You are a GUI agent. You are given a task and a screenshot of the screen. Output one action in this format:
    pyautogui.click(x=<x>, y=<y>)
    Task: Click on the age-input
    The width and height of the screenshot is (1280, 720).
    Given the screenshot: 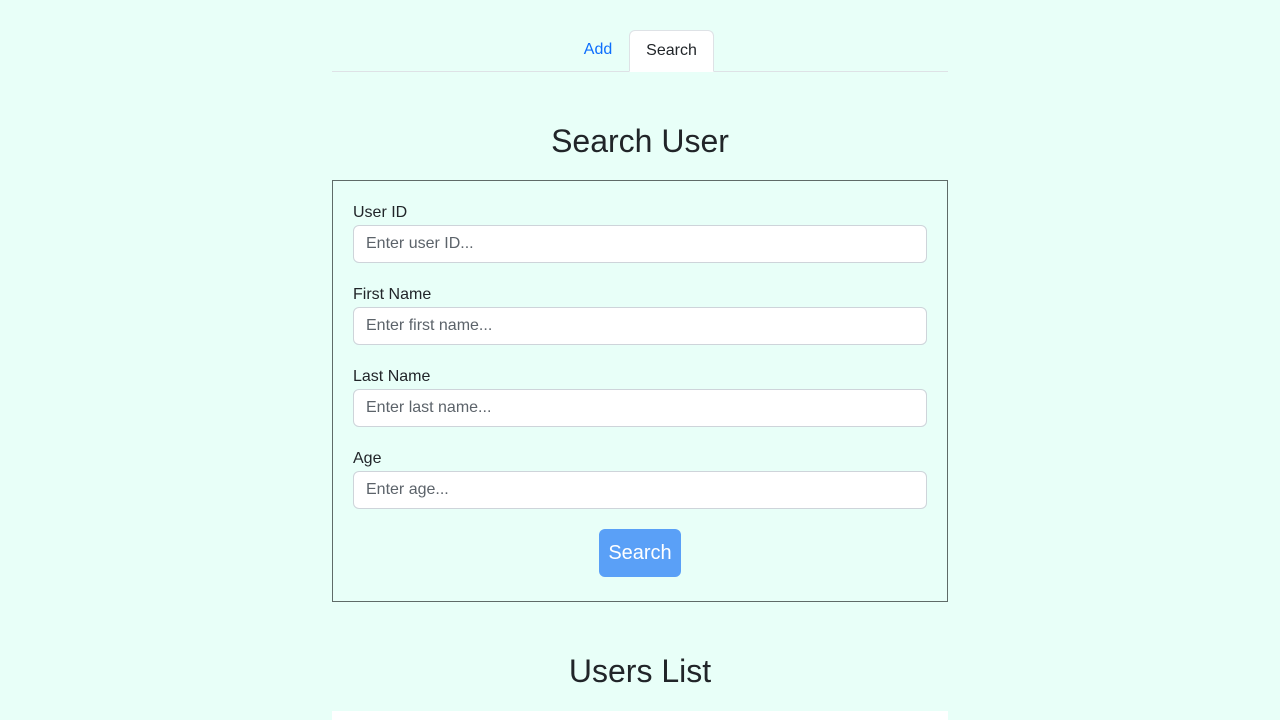 What is the action you would take?
    pyautogui.click(x=640, y=490)
    